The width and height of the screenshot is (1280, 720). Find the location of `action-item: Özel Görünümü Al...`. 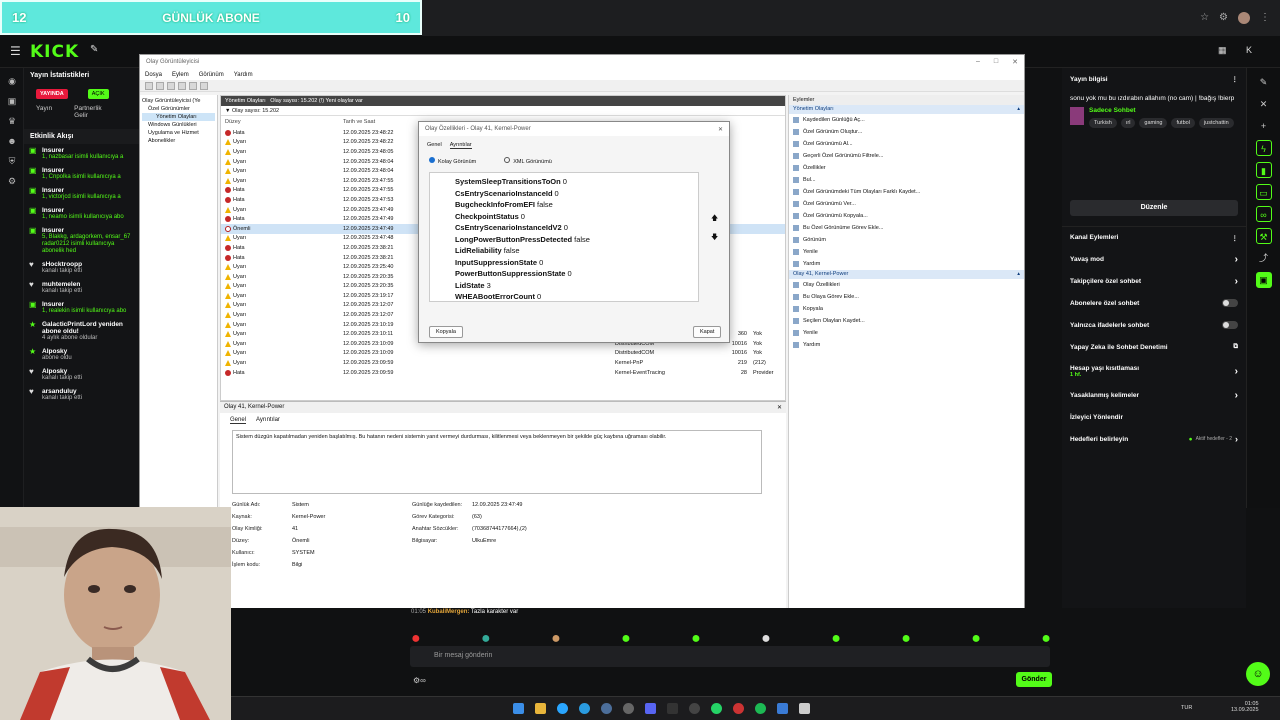

action-item: Özel Görünümü Al... is located at coordinates (906, 144).